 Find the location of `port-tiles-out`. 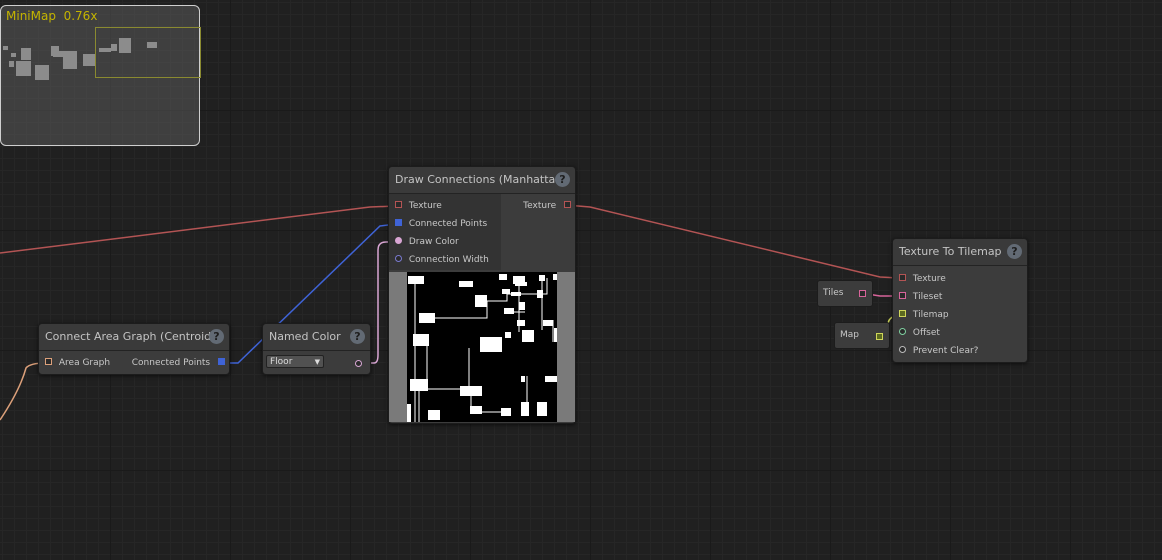

port-tiles-out is located at coordinates (862, 293).